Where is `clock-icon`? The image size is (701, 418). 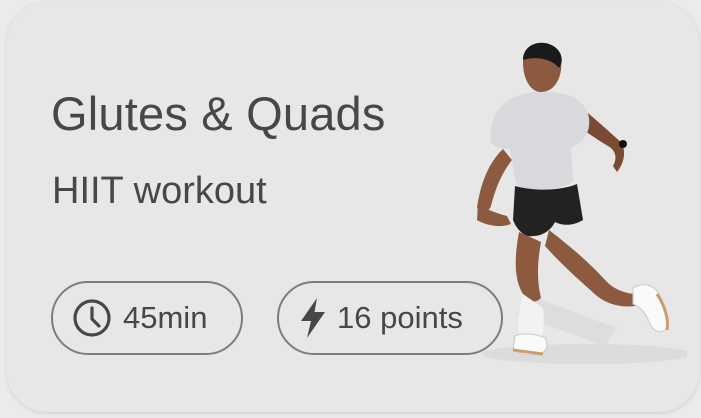 clock-icon is located at coordinates (92, 318).